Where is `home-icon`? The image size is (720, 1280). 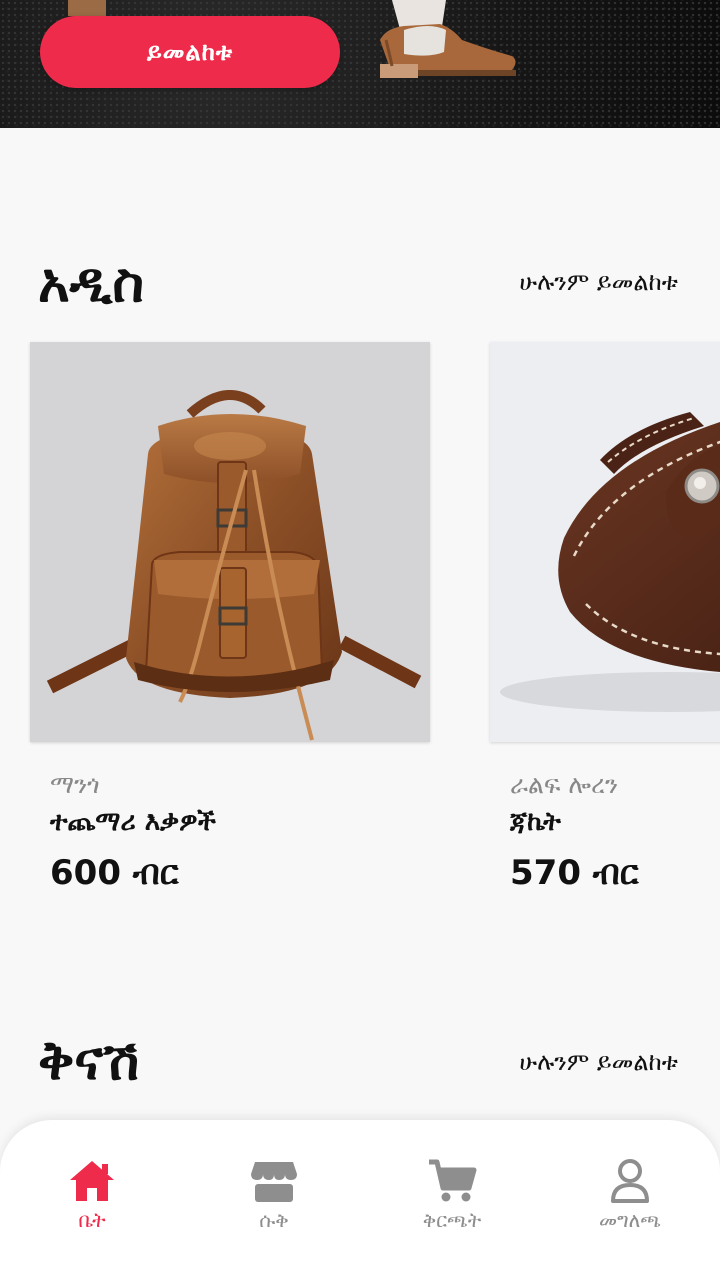 home-icon is located at coordinates (92, 1181).